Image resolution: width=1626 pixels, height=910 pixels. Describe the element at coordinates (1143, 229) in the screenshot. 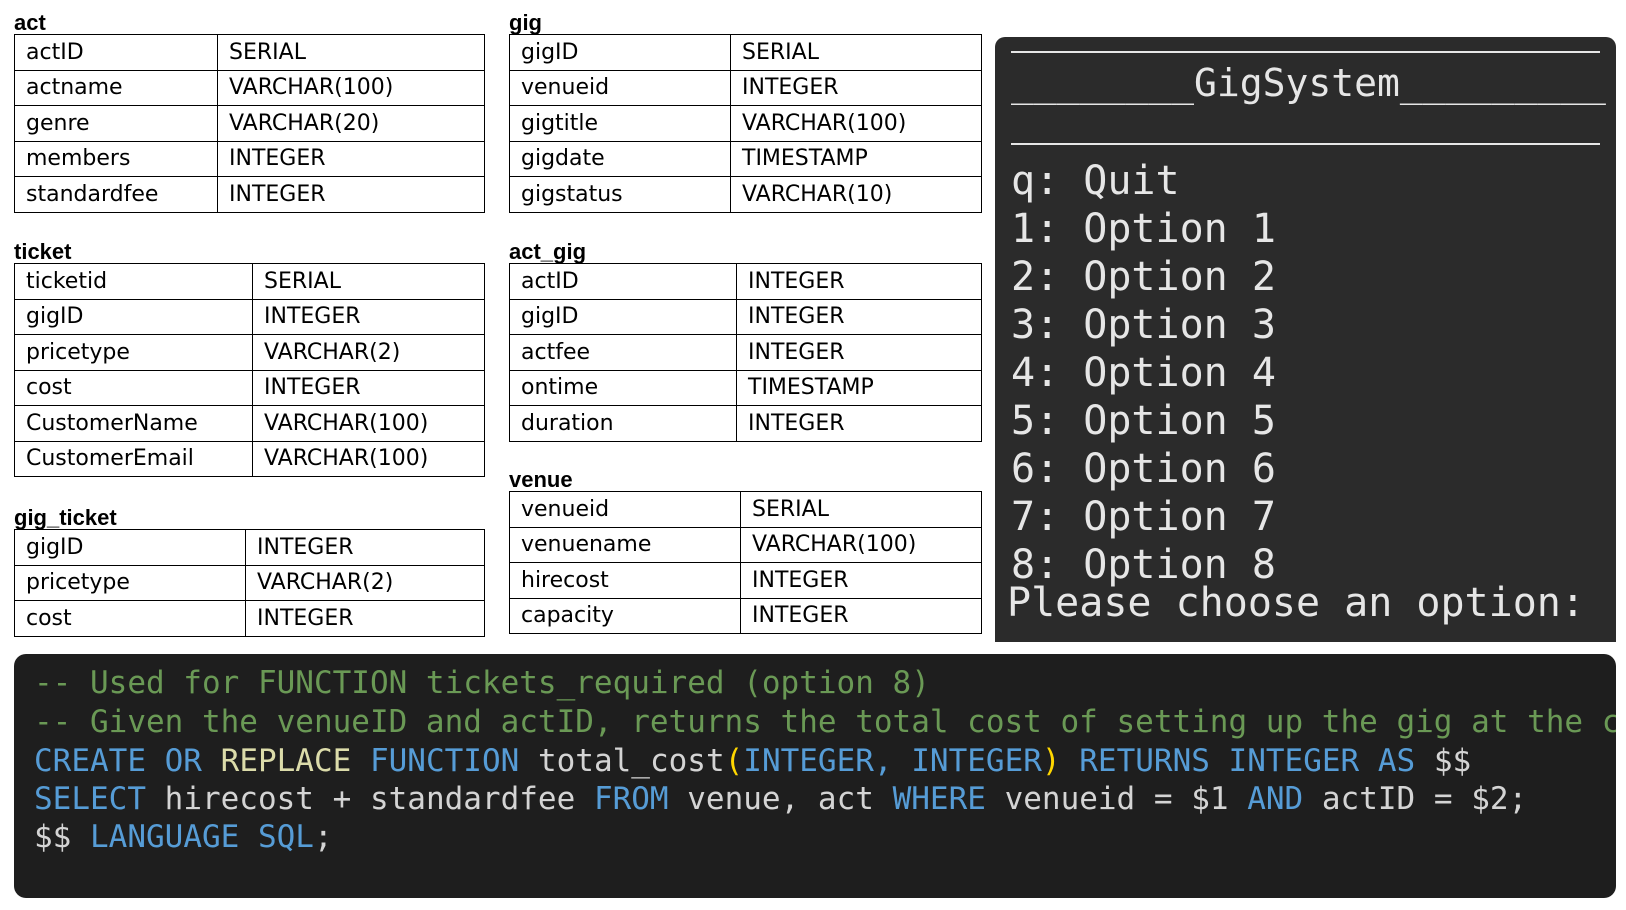

I see `menu-option: 1: Option 1` at that location.